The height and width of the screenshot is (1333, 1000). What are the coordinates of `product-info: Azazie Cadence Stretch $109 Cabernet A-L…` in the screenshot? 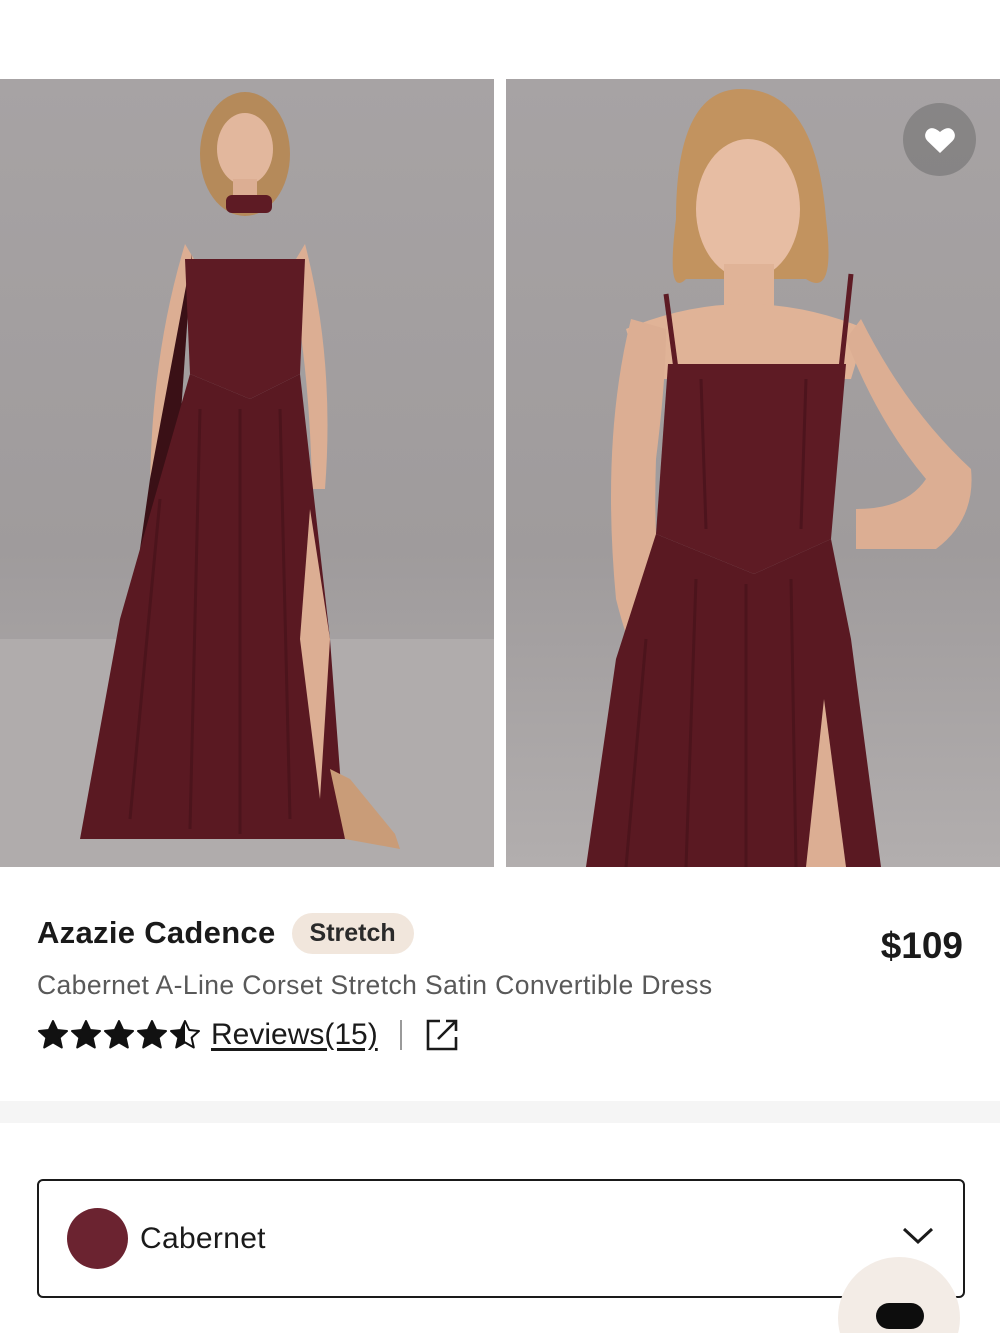 It's located at (502, 982).